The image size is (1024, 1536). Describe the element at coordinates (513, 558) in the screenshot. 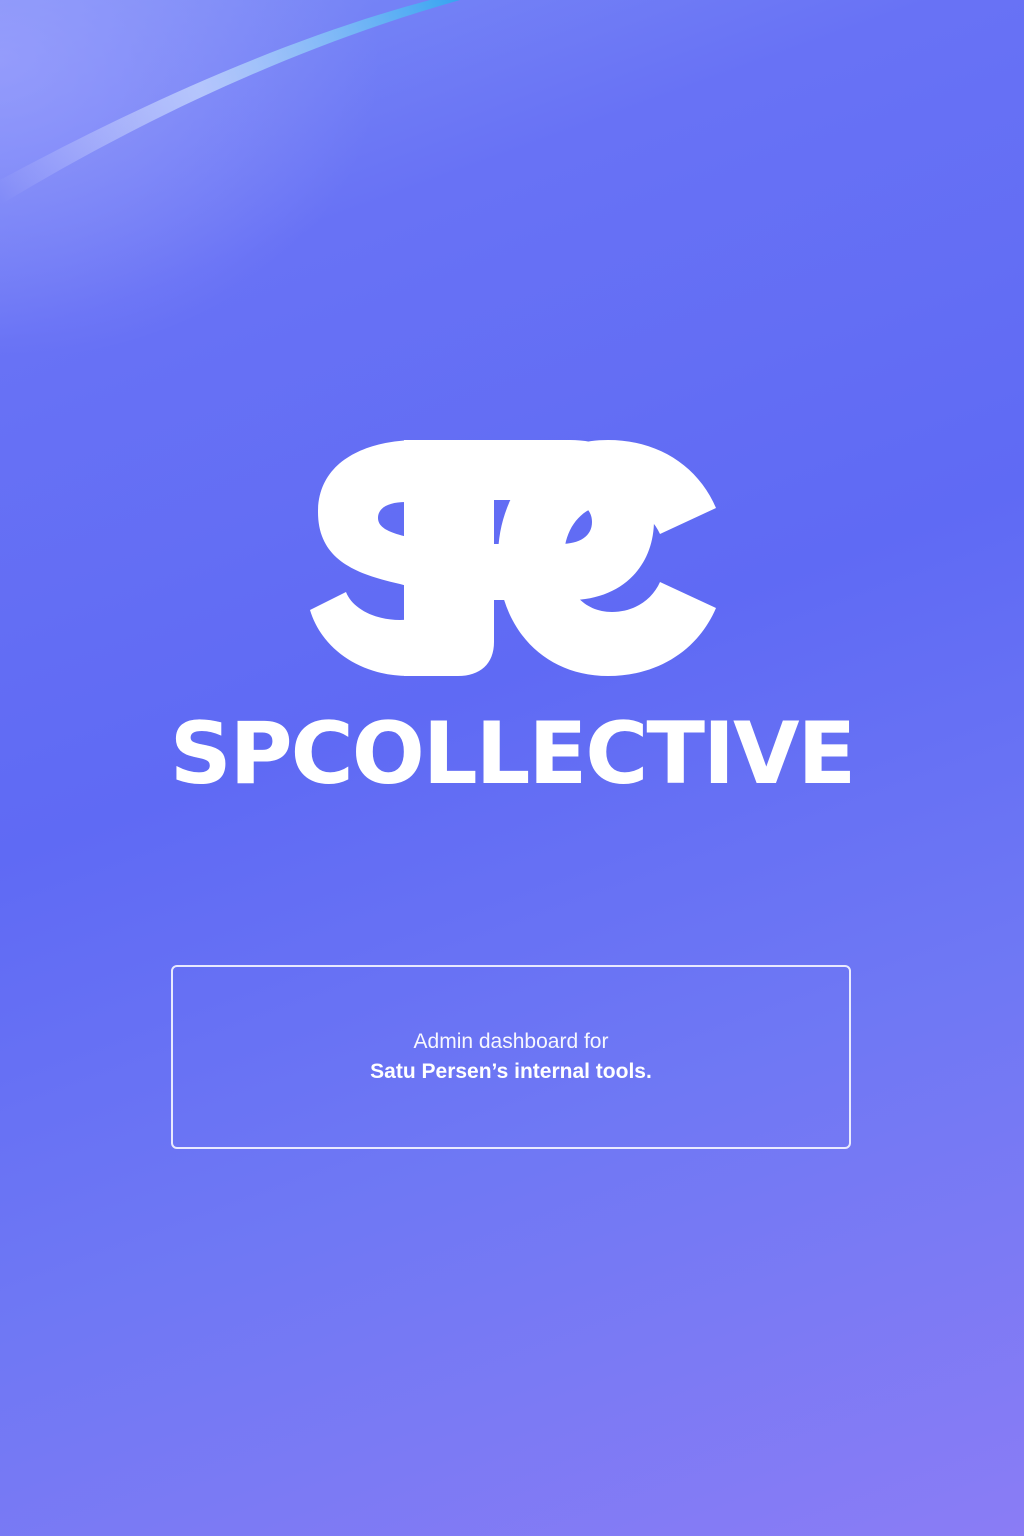

I see `spc-monogram-logo-icon` at that location.